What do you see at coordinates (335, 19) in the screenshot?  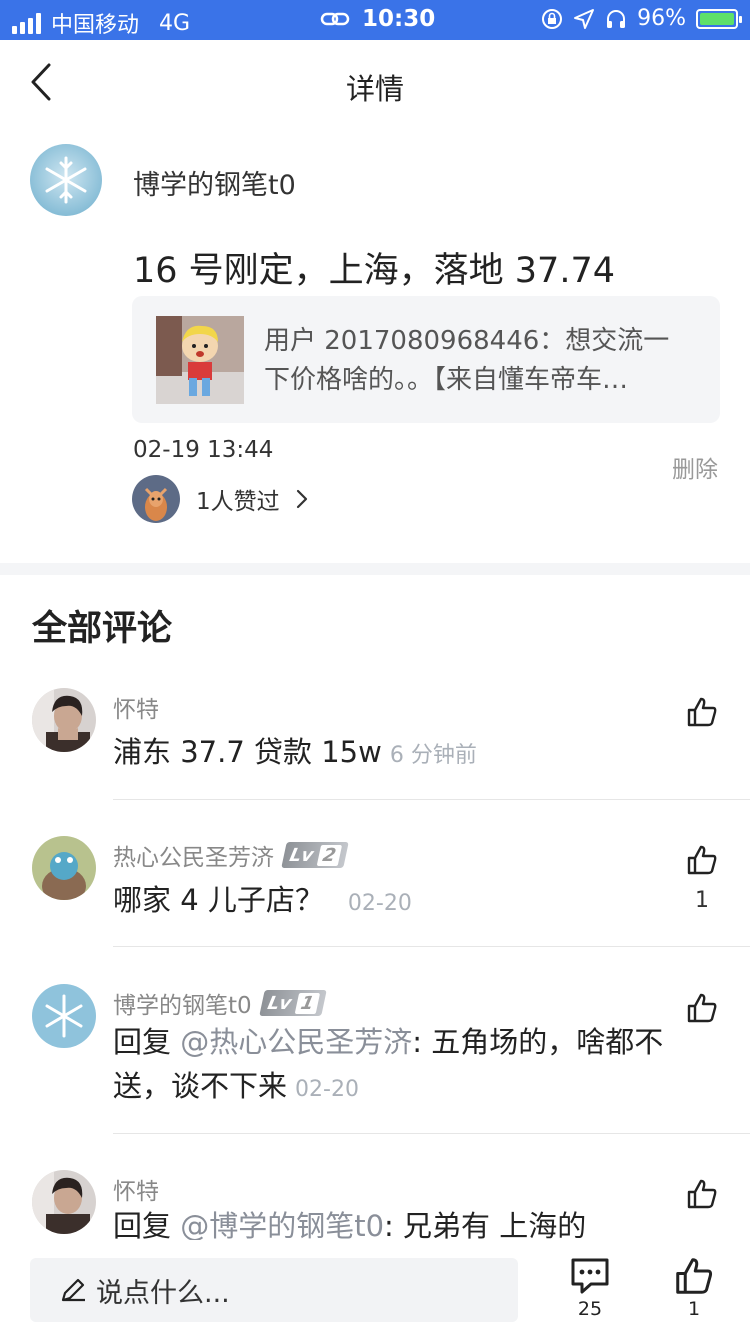 I see `link-icon` at bounding box center [335, 19].